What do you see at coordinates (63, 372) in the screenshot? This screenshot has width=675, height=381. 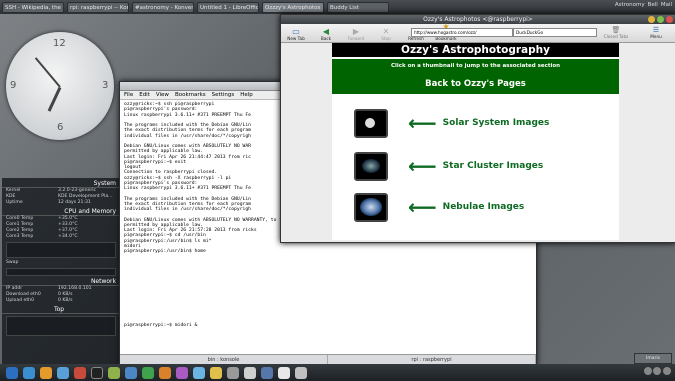 I see `dolphin-launcher-icon` at bounding box center [63, 372].